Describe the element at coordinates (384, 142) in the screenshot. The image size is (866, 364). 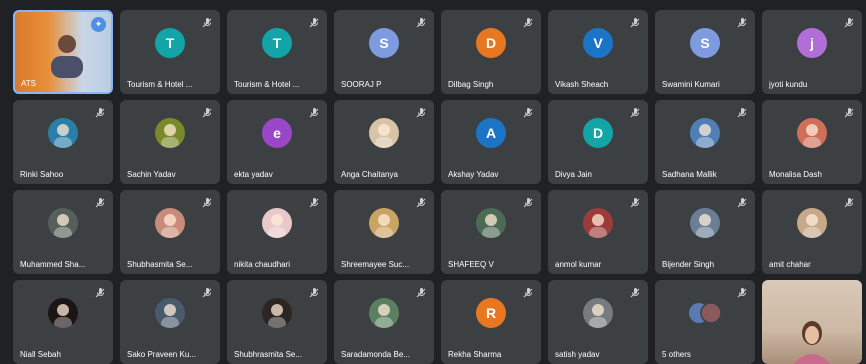
I see `participant-tile: Anga Chaitanya` at that location.